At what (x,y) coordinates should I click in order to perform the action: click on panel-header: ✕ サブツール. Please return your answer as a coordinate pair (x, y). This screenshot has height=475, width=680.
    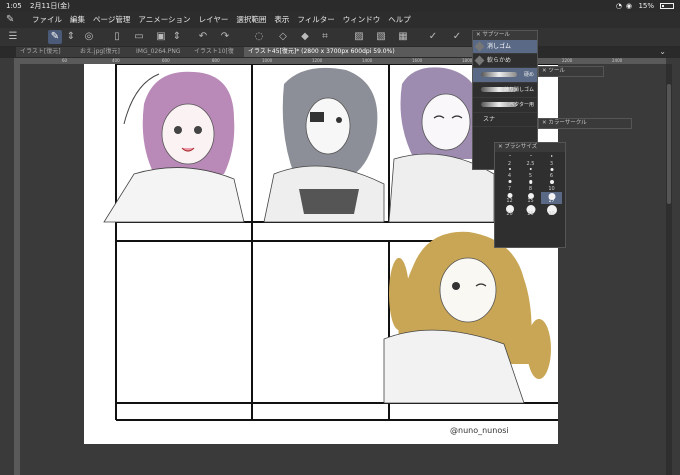
    Looking at the image, I should click on (505, 35).